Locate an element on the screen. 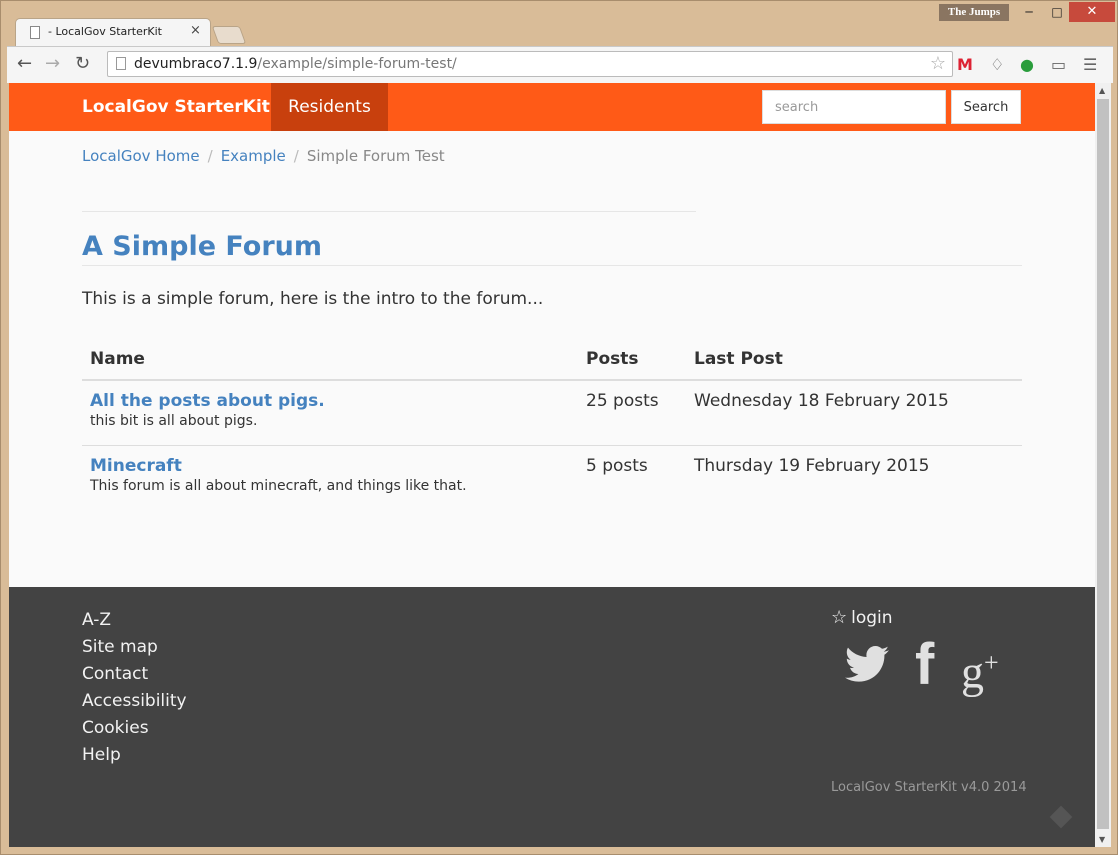 Image resolution: width=1118 pixels, height=855 pixels. maximize-button: □ is located at coordinates (1057, 12).